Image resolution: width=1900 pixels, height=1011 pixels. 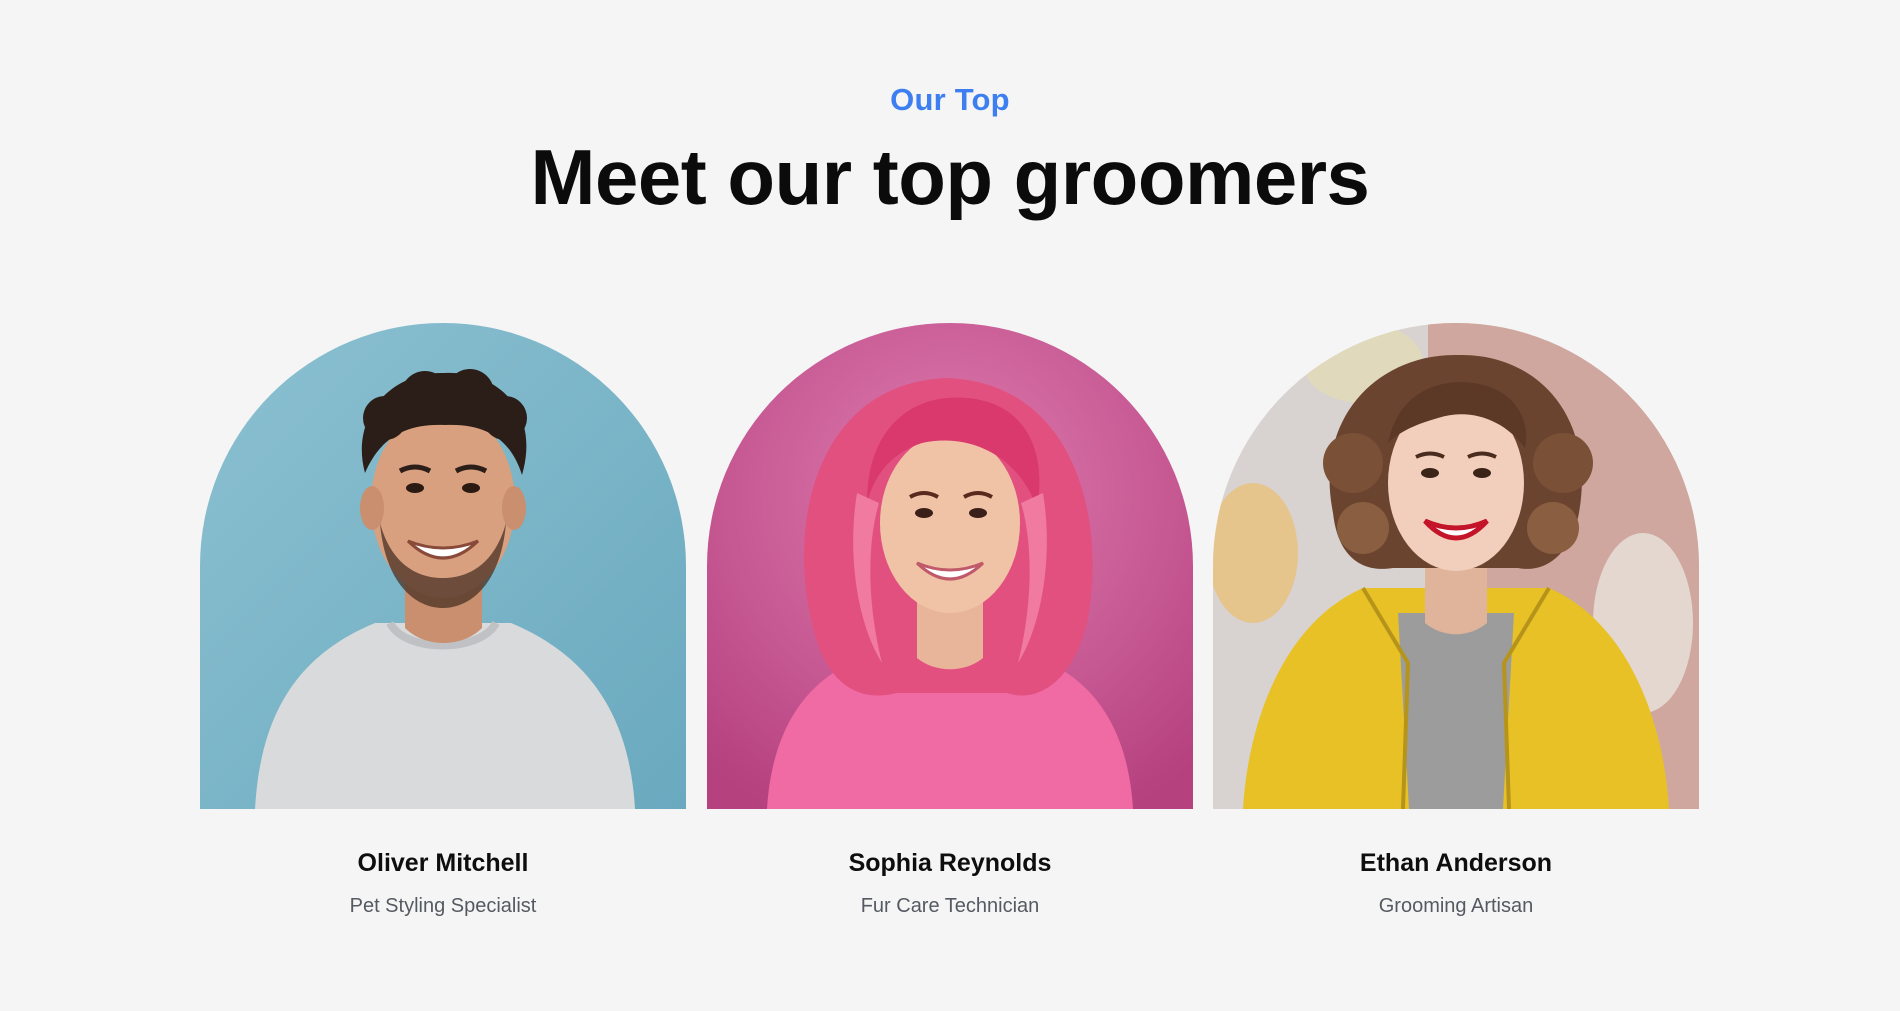 I want to click on section-title: Meet our top groomers, so click(x=950, y=177).